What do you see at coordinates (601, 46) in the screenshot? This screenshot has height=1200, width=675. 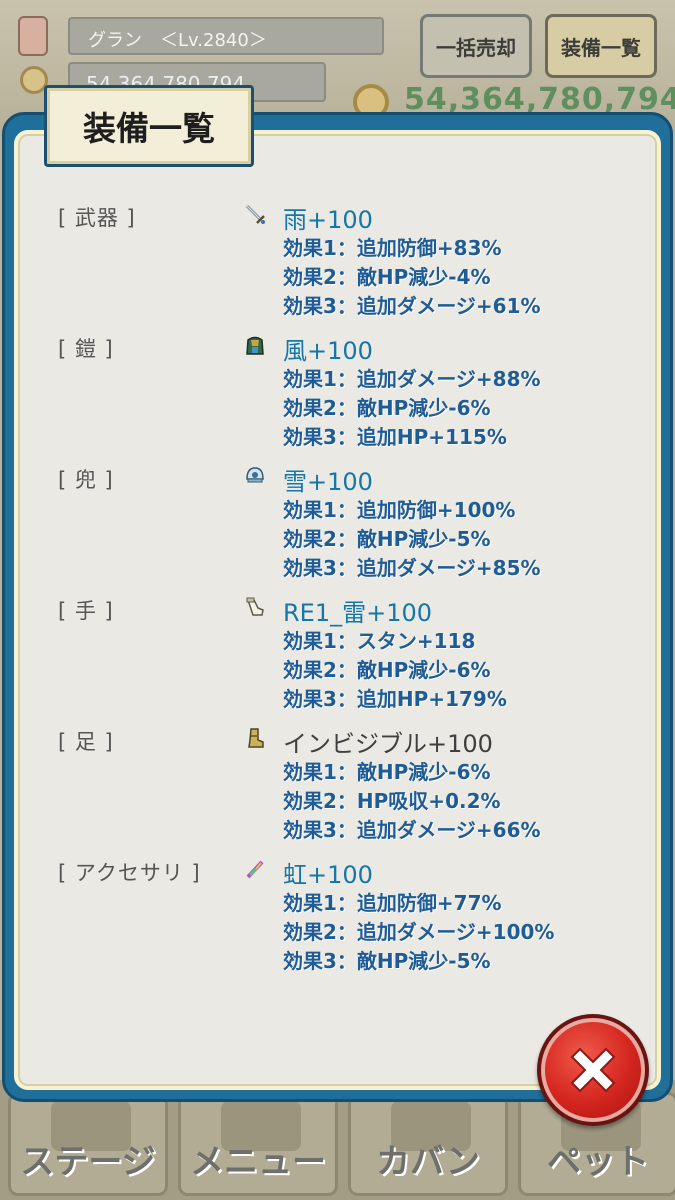 I see `equipment-list-button: 装備一覧` at bounding box center [601, 46].